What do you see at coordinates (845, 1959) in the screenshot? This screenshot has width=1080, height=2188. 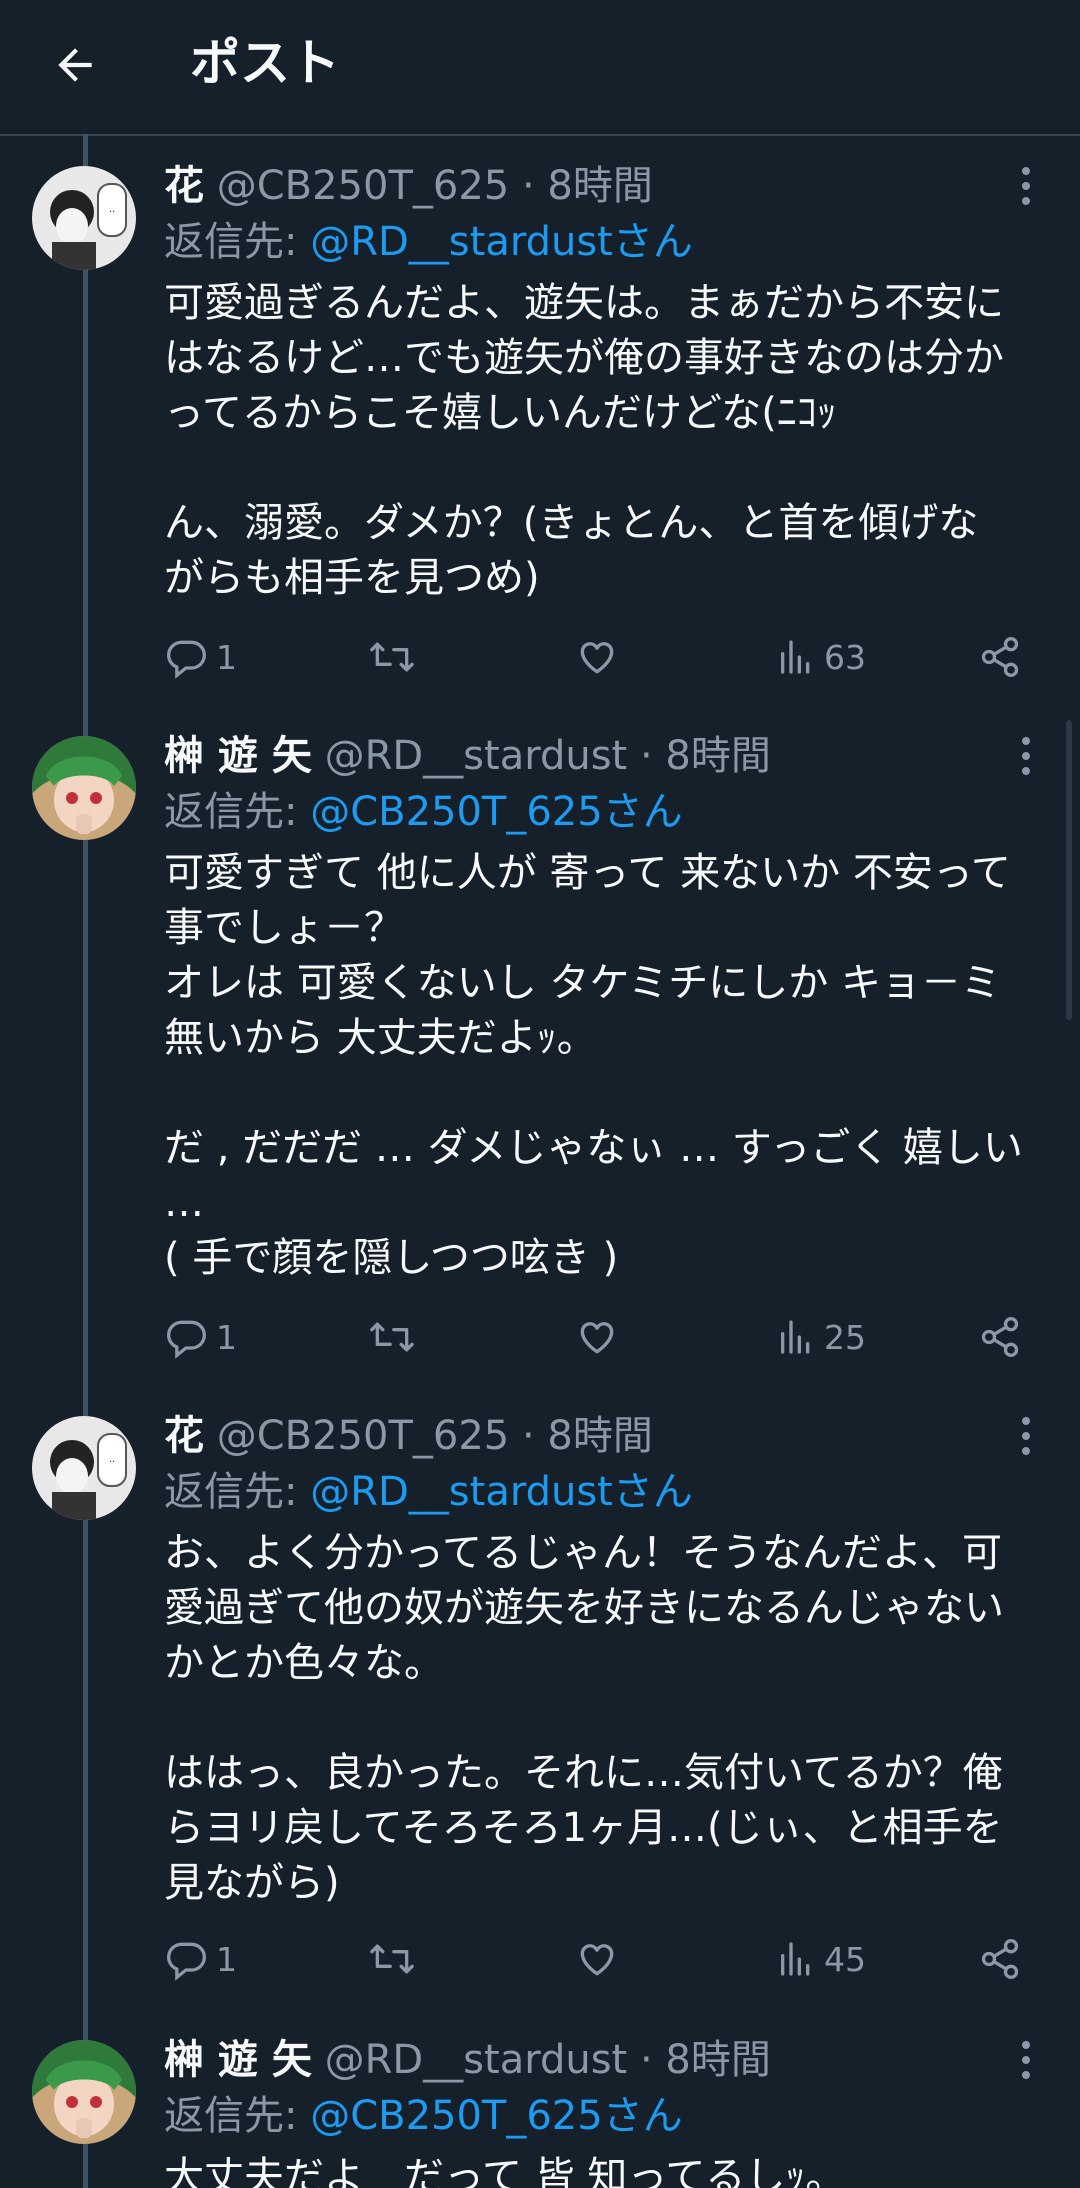 I see `views-count: 45` at bounding box center [845, 1959].